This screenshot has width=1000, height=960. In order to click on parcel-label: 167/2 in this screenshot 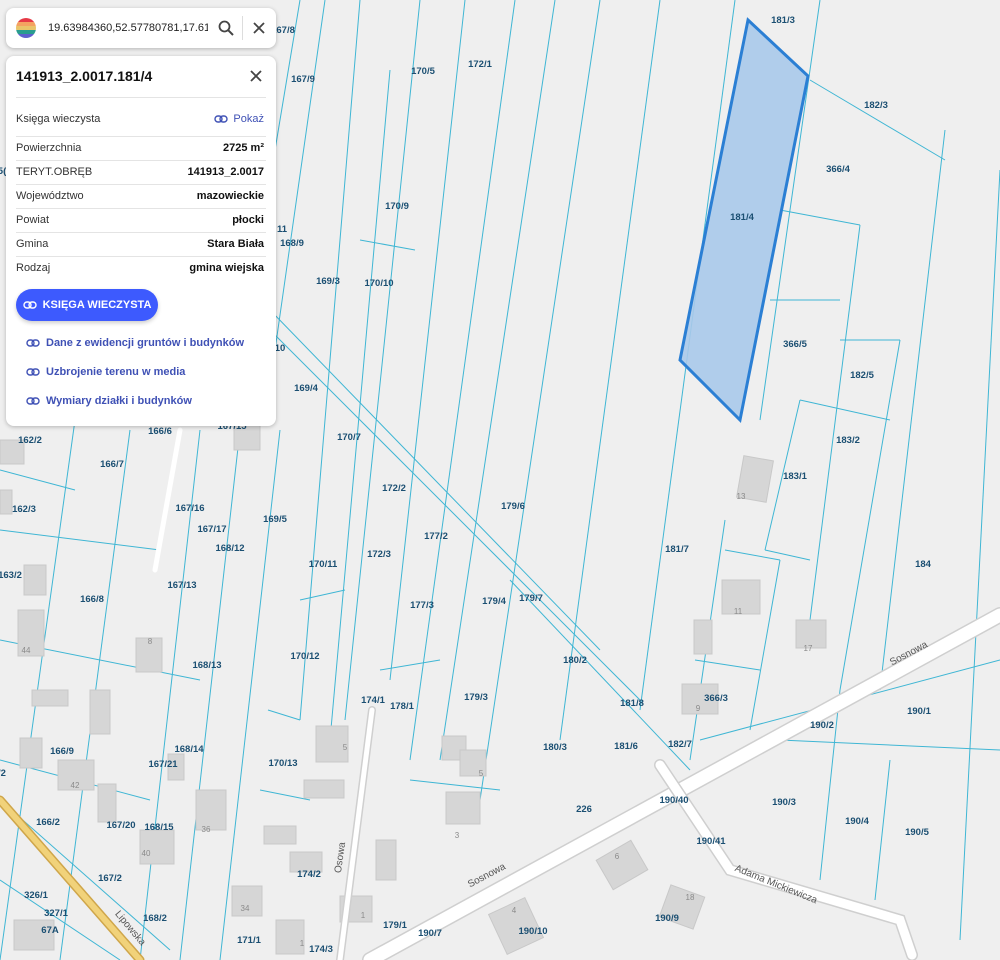, I will do `click(110, 878)`.